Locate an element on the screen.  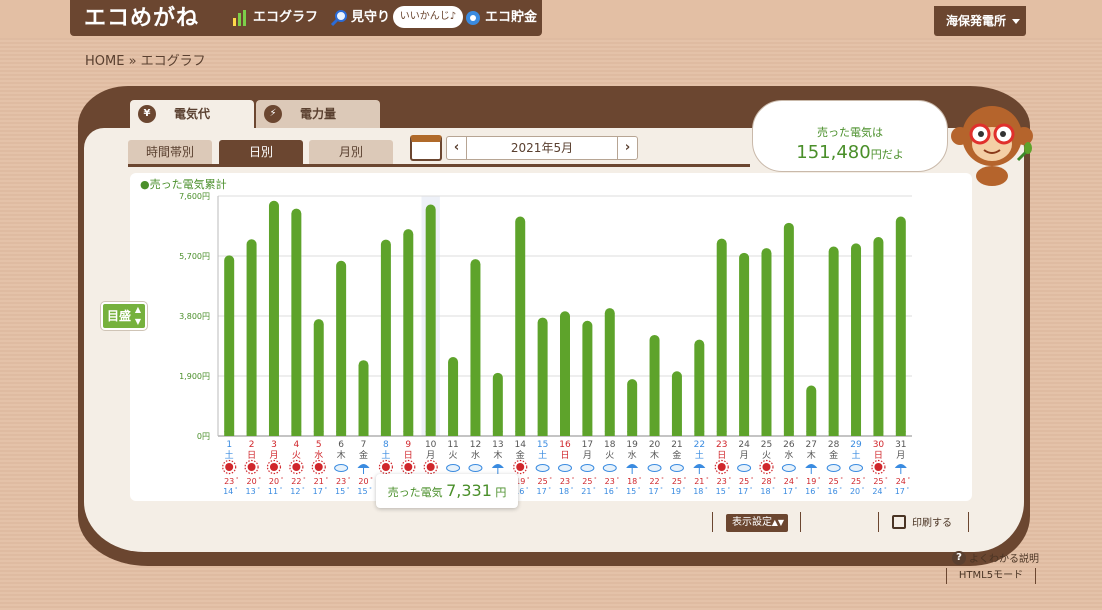
x-tick-label: 8 is located at coordinates (386, 445).